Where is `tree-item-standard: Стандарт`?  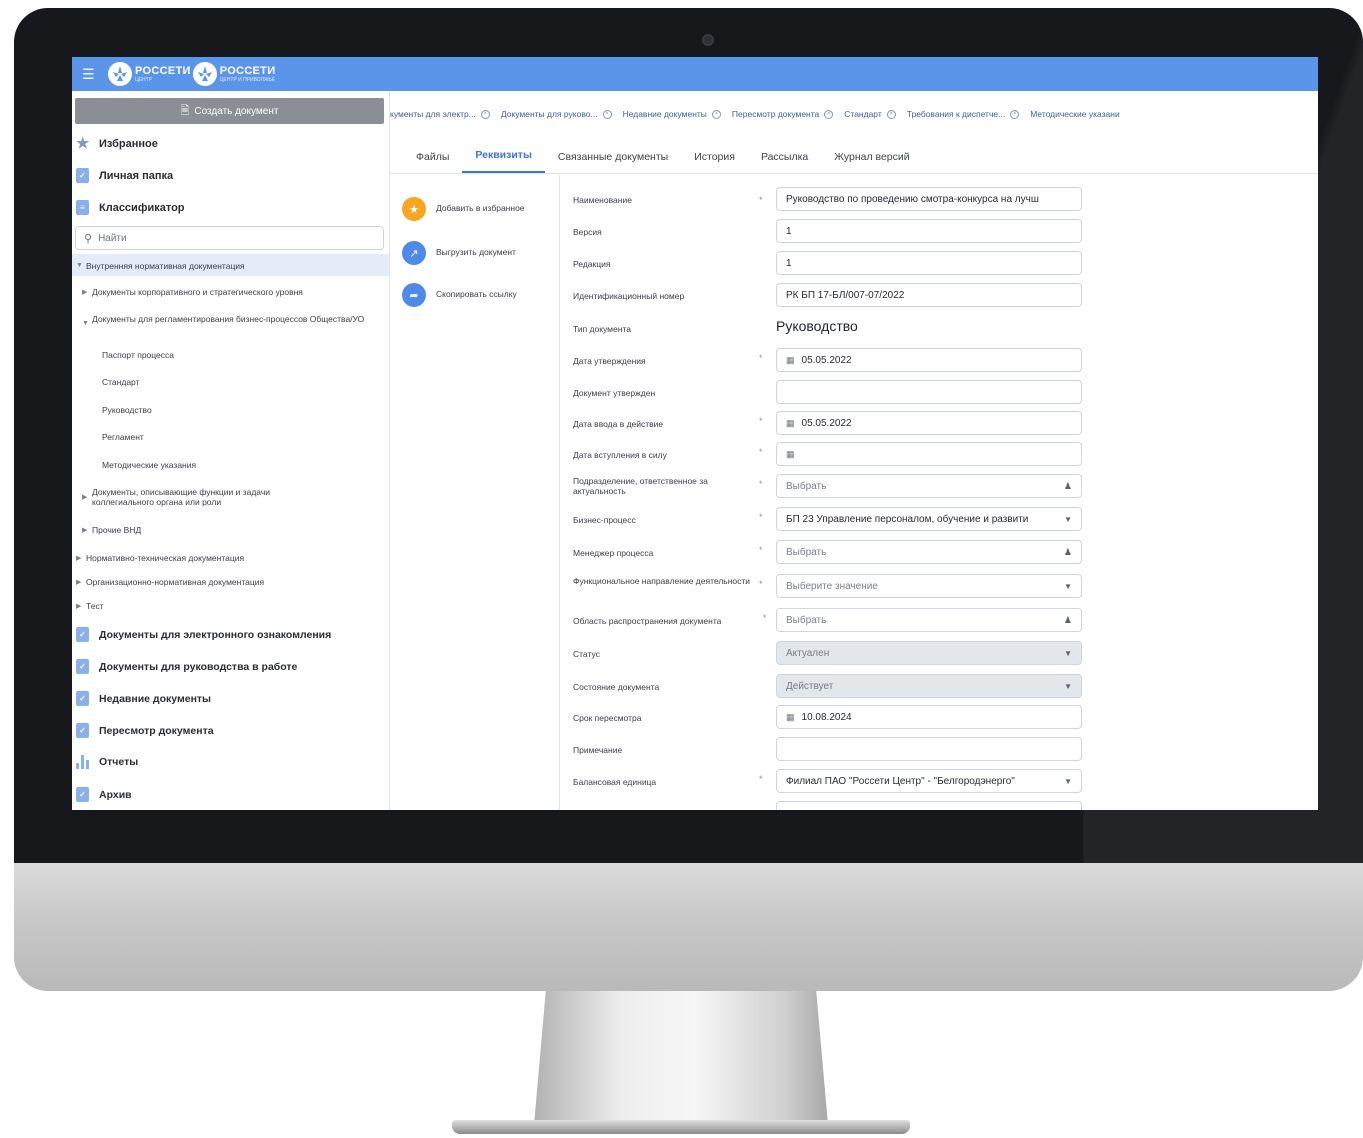 tree-item-standard: Стандарт is located at coordinates (230, 382).